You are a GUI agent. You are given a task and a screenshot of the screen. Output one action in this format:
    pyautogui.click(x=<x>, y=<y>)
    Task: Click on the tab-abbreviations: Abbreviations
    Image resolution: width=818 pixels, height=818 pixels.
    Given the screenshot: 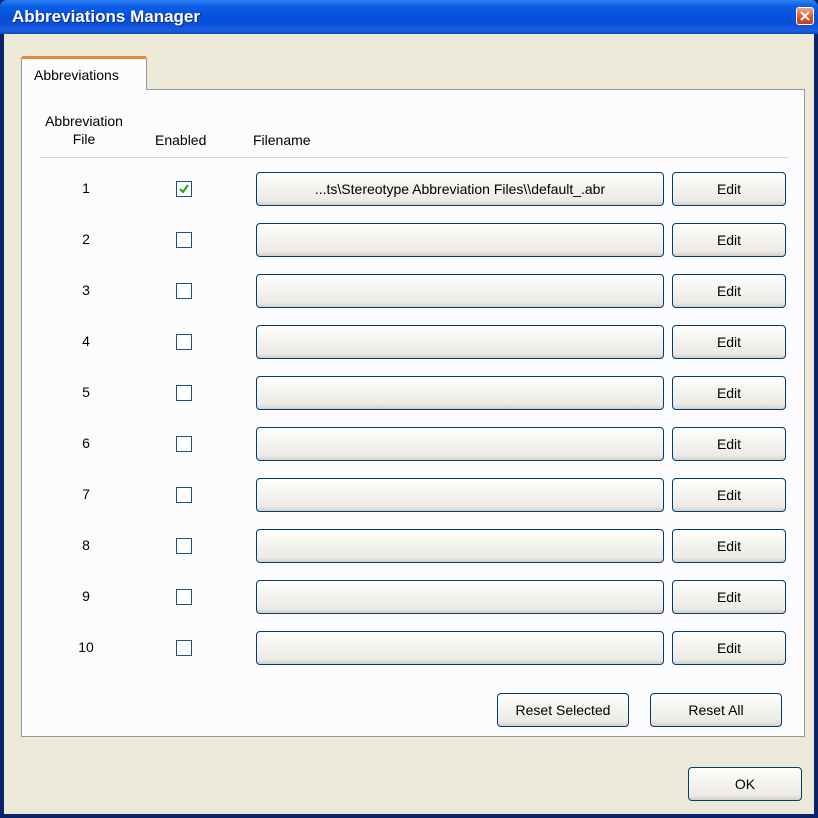 What is the action you would take?
    pyautogui.click(x=84, y=73)
    